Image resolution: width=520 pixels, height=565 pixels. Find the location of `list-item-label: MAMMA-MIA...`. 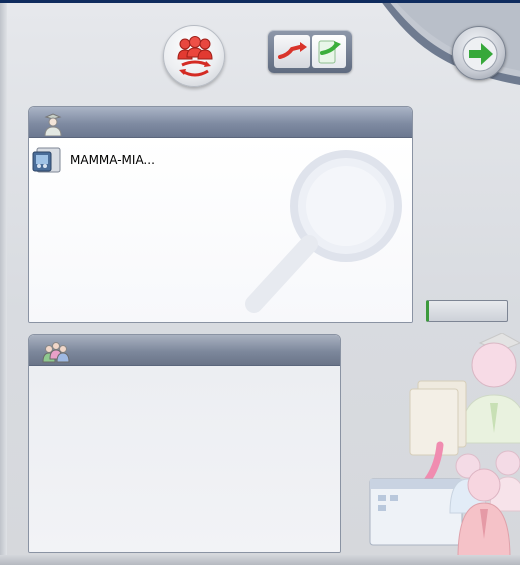

list-item-label: MAMMA-MIA... is located at coordinates (112, 160).